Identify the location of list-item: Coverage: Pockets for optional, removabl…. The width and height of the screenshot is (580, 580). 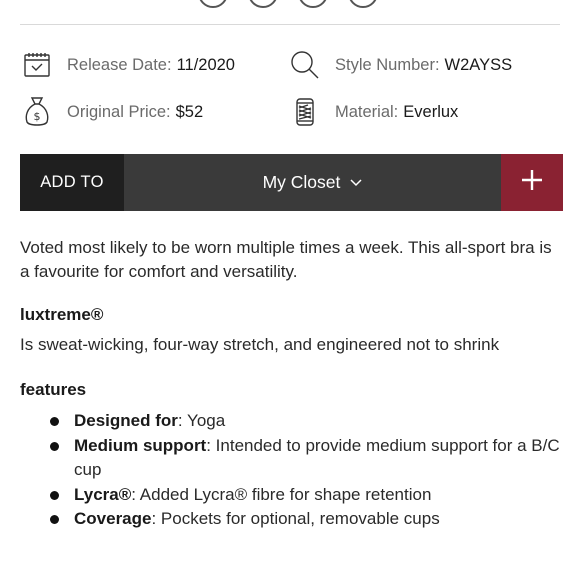
(292, 519).